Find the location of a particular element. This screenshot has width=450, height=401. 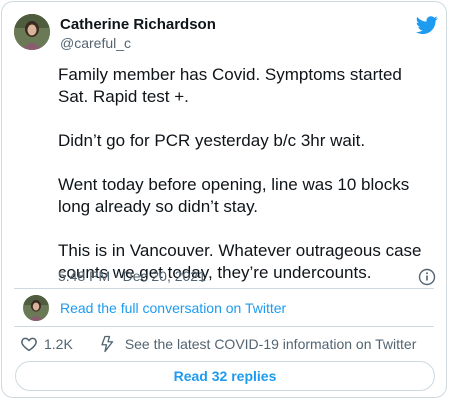

conversation-avatar is located at coordinates (36, 308).